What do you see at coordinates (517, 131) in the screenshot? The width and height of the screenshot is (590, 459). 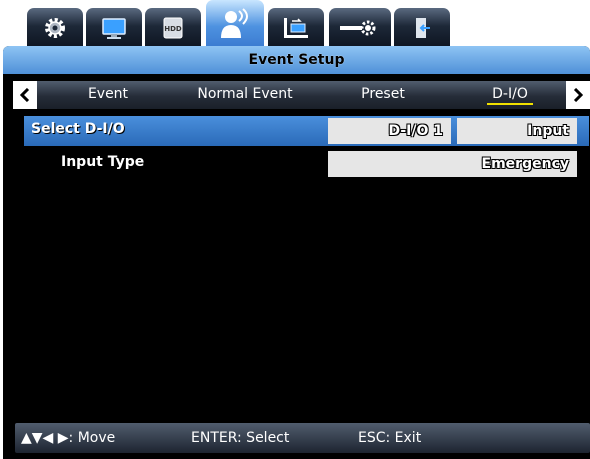 I see `dio-direction-select: Input` at bounding box center [517, 131].